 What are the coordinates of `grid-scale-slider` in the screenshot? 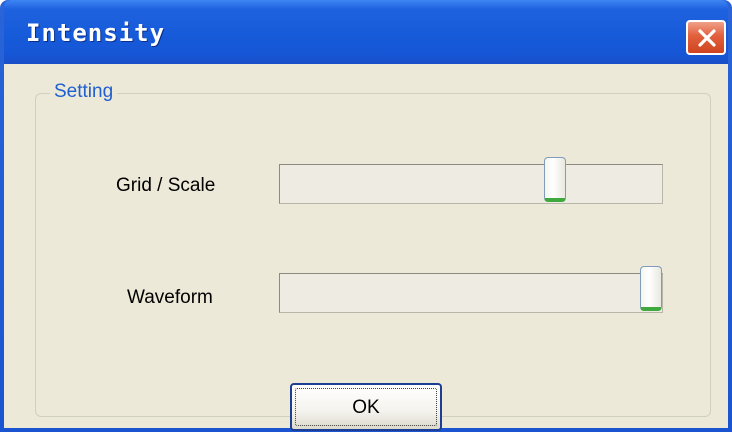 It's located at (471, 180).